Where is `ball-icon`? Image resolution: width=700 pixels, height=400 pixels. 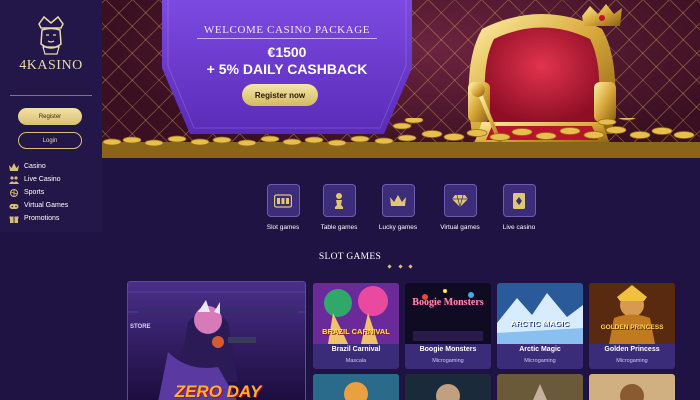
ball-icon is located at coordinates (13, 192).